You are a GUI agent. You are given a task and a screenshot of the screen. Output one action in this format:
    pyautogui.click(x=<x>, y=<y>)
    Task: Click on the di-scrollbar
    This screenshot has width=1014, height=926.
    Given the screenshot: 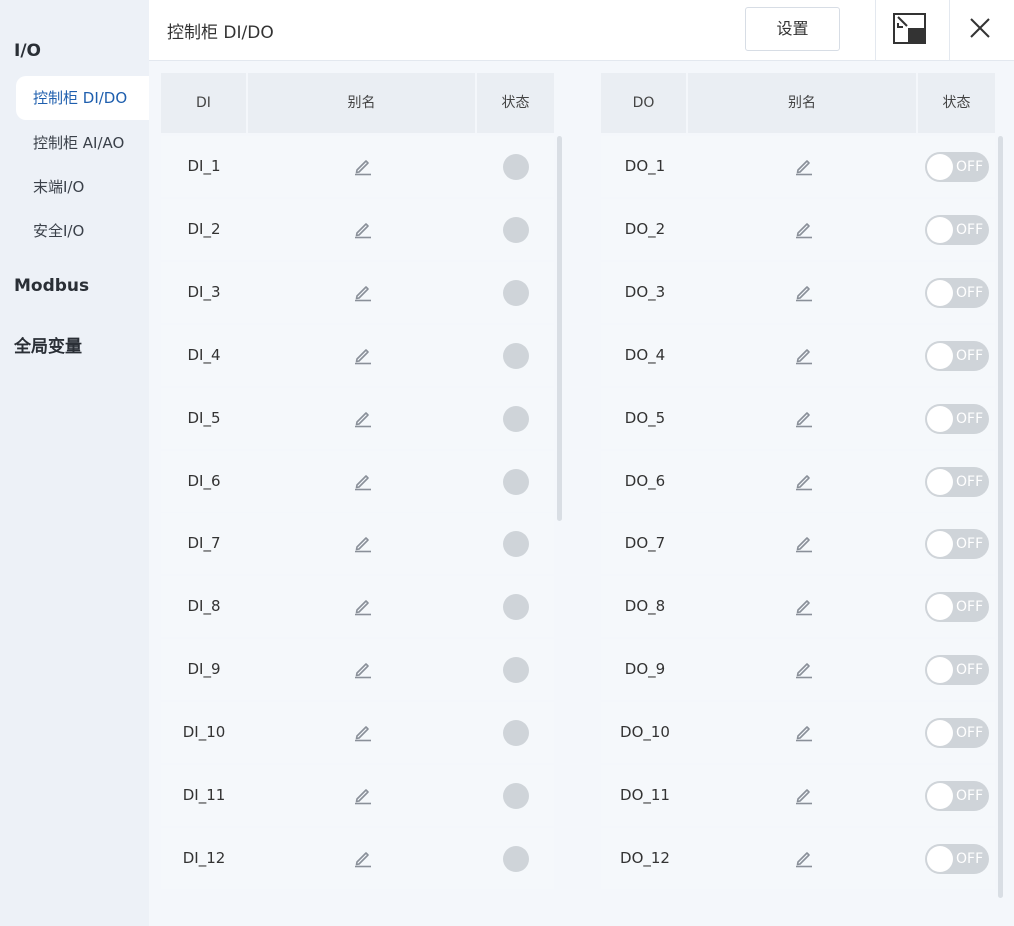 What is the action you would take?
    pyautogui.click(x=559, y=328)
    